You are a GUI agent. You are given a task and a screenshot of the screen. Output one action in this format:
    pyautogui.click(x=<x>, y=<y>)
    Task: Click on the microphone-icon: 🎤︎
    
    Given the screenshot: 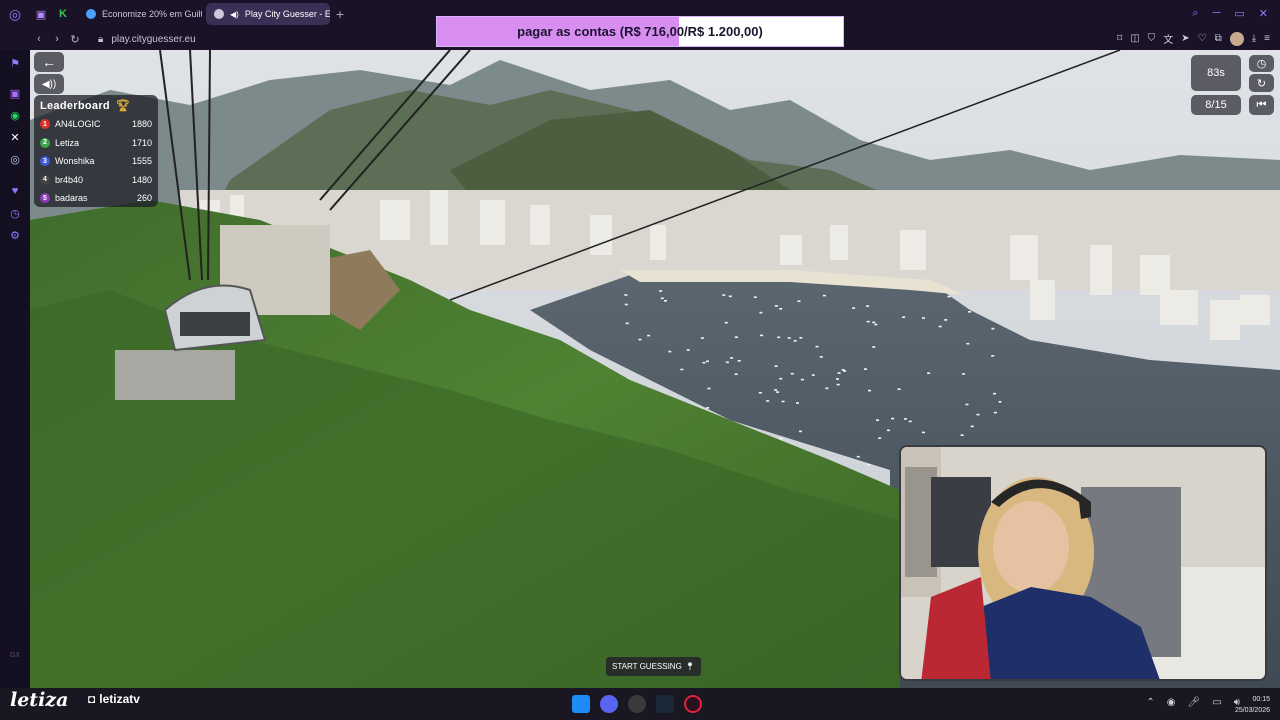 What is the action you would take?
    pyautogui.click(x=1194, y=702)
    